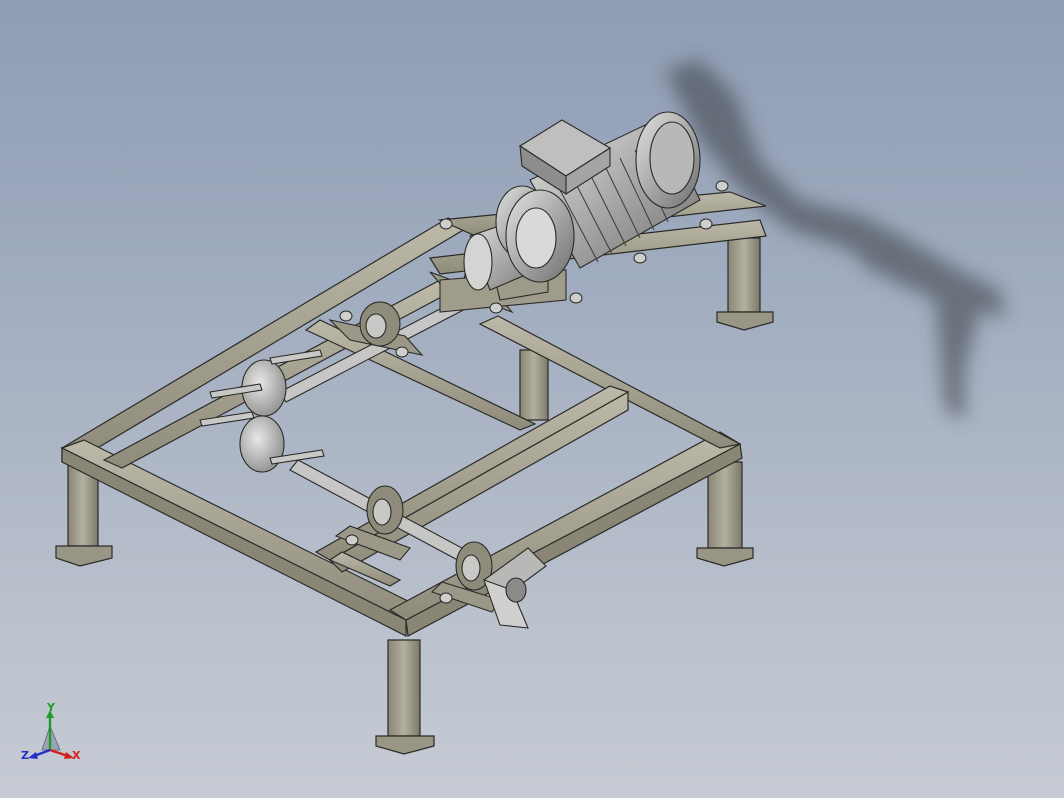 This screenshot has height=798, width=1064. Describe the element at coordinates (25, 755) in the screenshot. I see `triad-z-label: Z` at that location.